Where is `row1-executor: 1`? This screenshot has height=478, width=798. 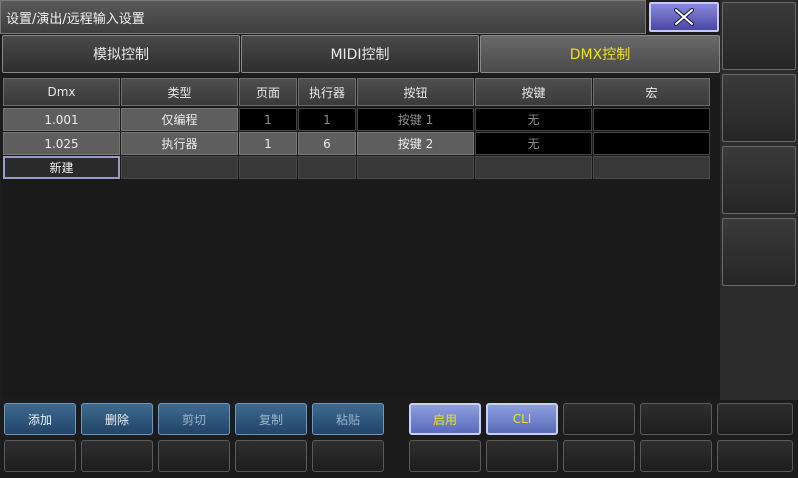
row1-executor: 1 is located at coordinates (327, 119).